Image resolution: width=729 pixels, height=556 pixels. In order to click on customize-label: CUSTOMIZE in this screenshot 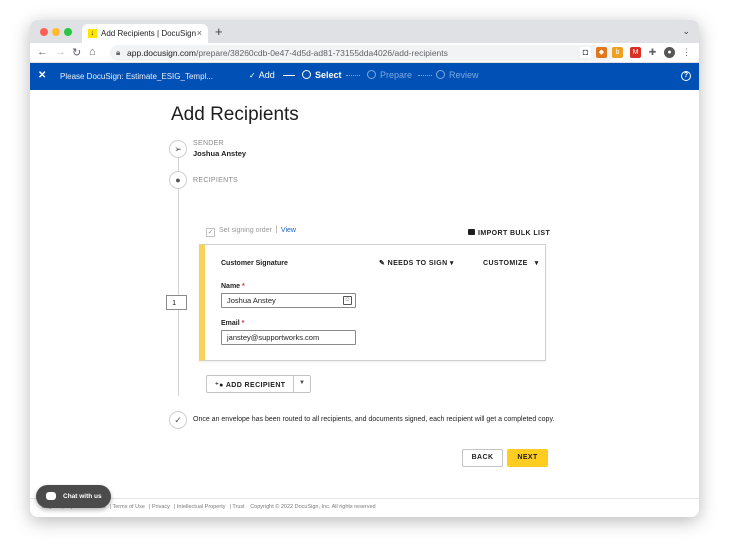, I will do `click(505, 263)`.